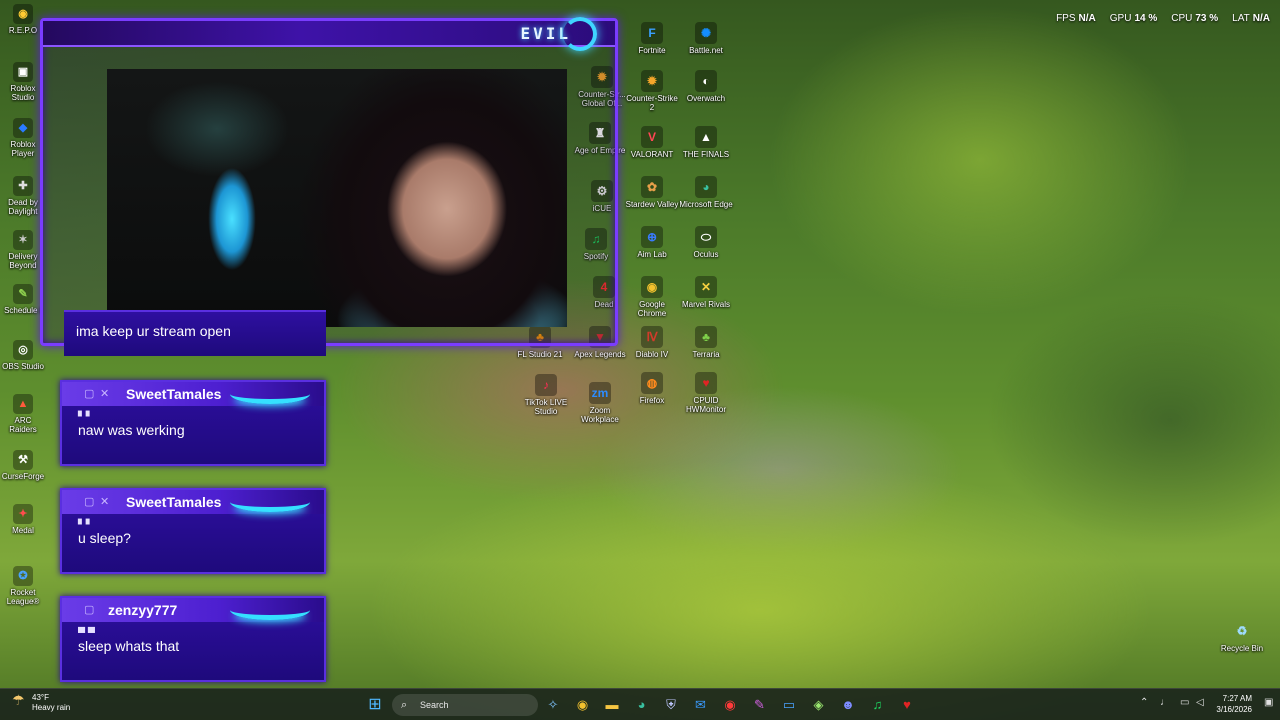 The image size is (1280, 720). Describe the element at coordinates (671, 705) in the screenshot. I see `shield-icon: ⛨` at that location.